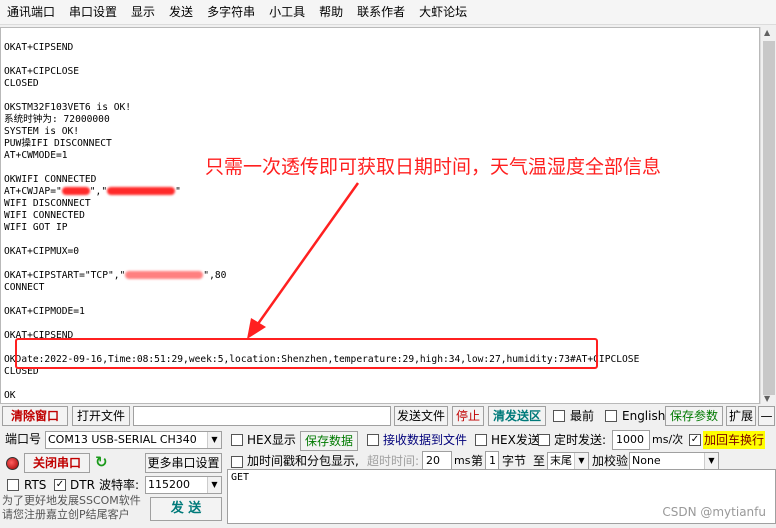 The width and height of the screenshot is (776, 528). What do you see at coordinates (31, 12) in the screenshot?
I see `menu-port: 通讯端口` at bounding box center [31, 12].